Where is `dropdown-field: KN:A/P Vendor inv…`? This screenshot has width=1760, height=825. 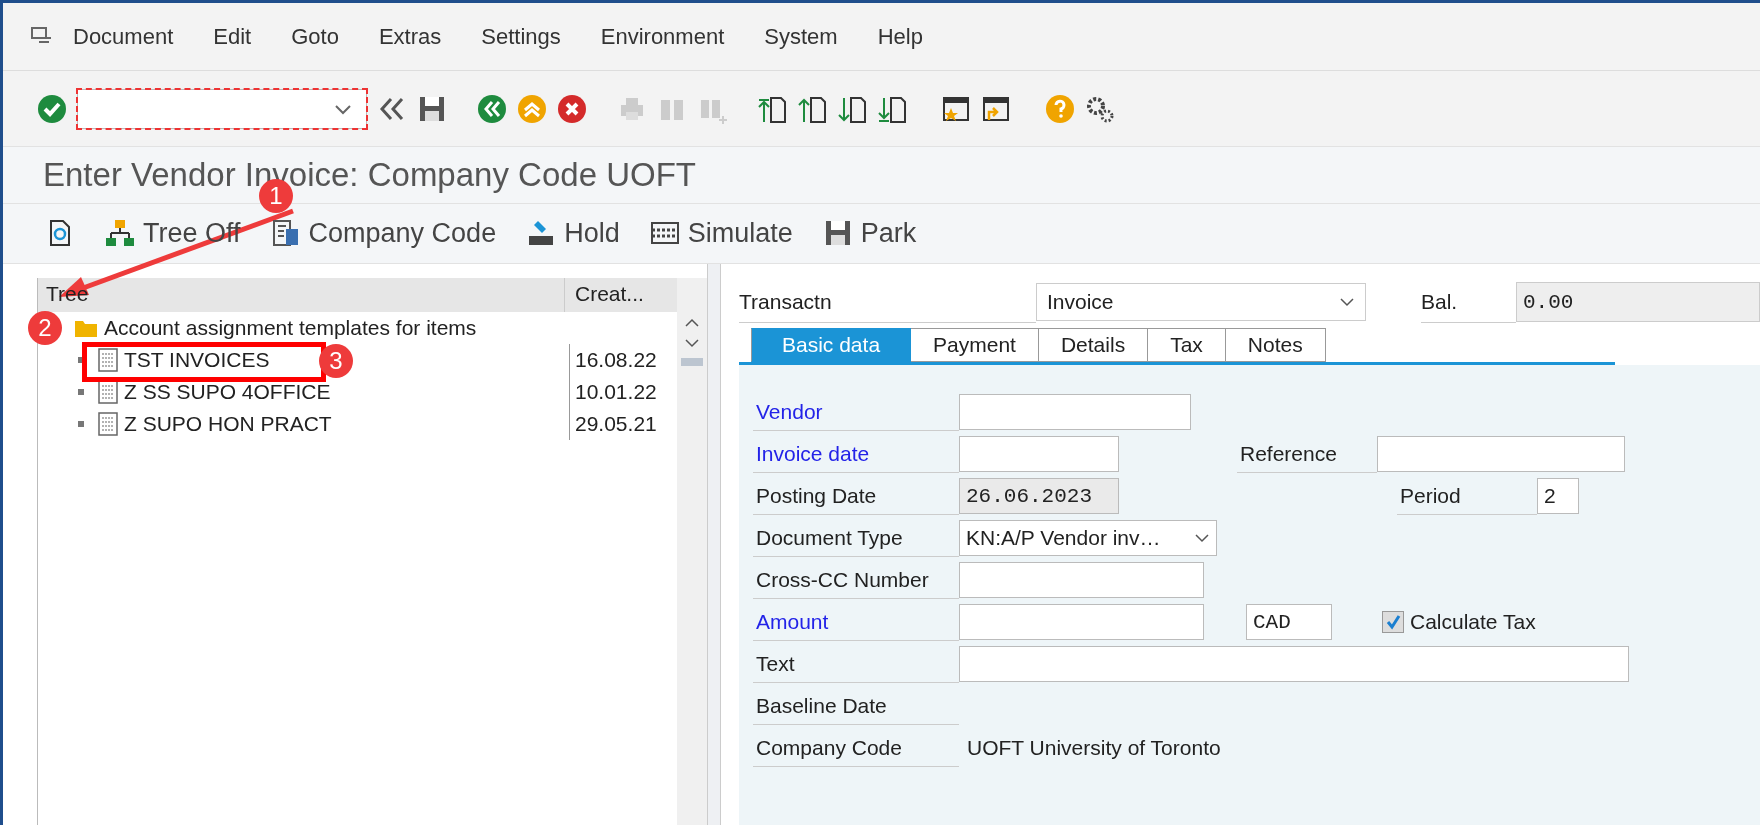 dropdown-field: KN:A/P Vendor inv… is located at coordinates (1088, 538).